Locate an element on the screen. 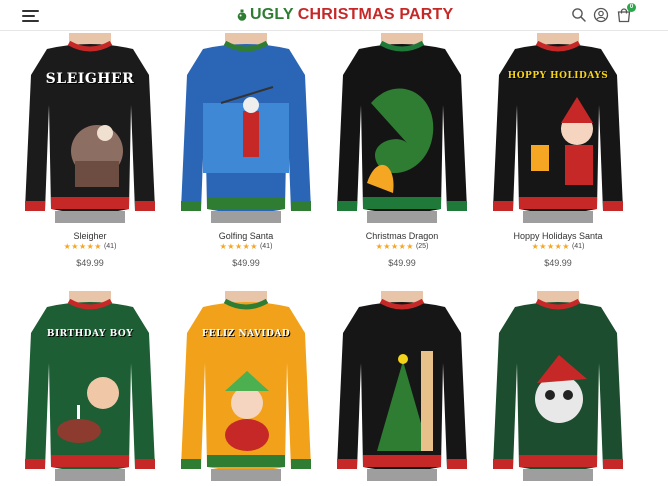  product-name: Golfing Santa is located at coordinates (246, 236).